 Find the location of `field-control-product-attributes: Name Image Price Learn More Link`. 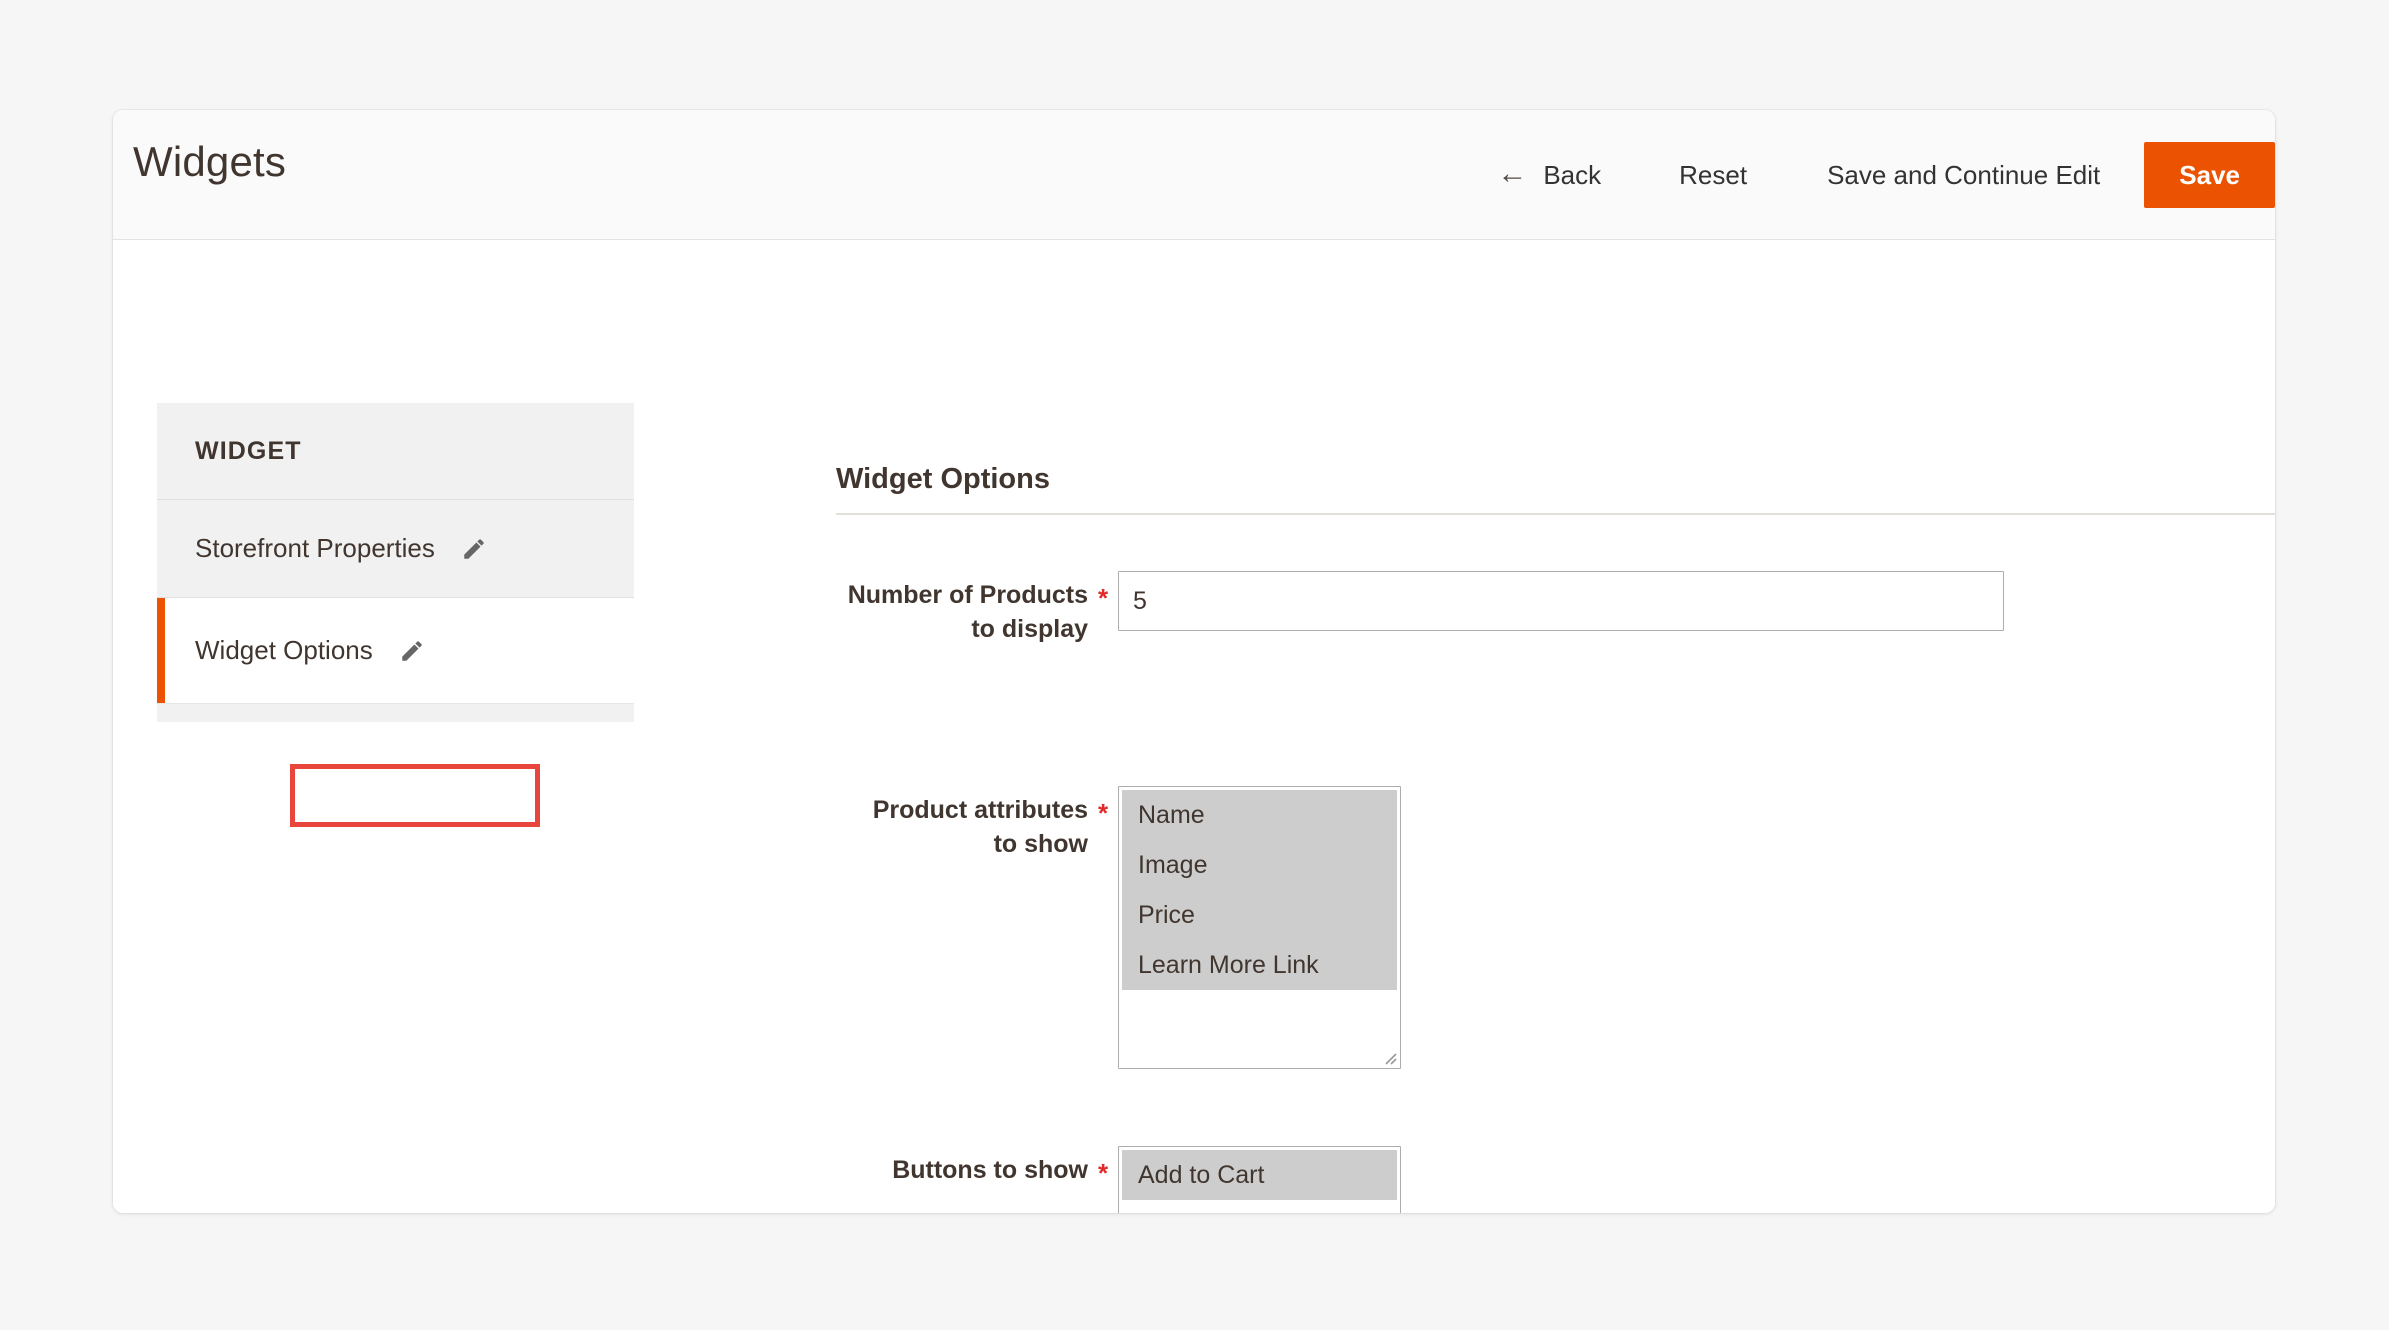

field-control-product-attributes: Name Image Price Learn More Link is located at coordinates (1259, 927).